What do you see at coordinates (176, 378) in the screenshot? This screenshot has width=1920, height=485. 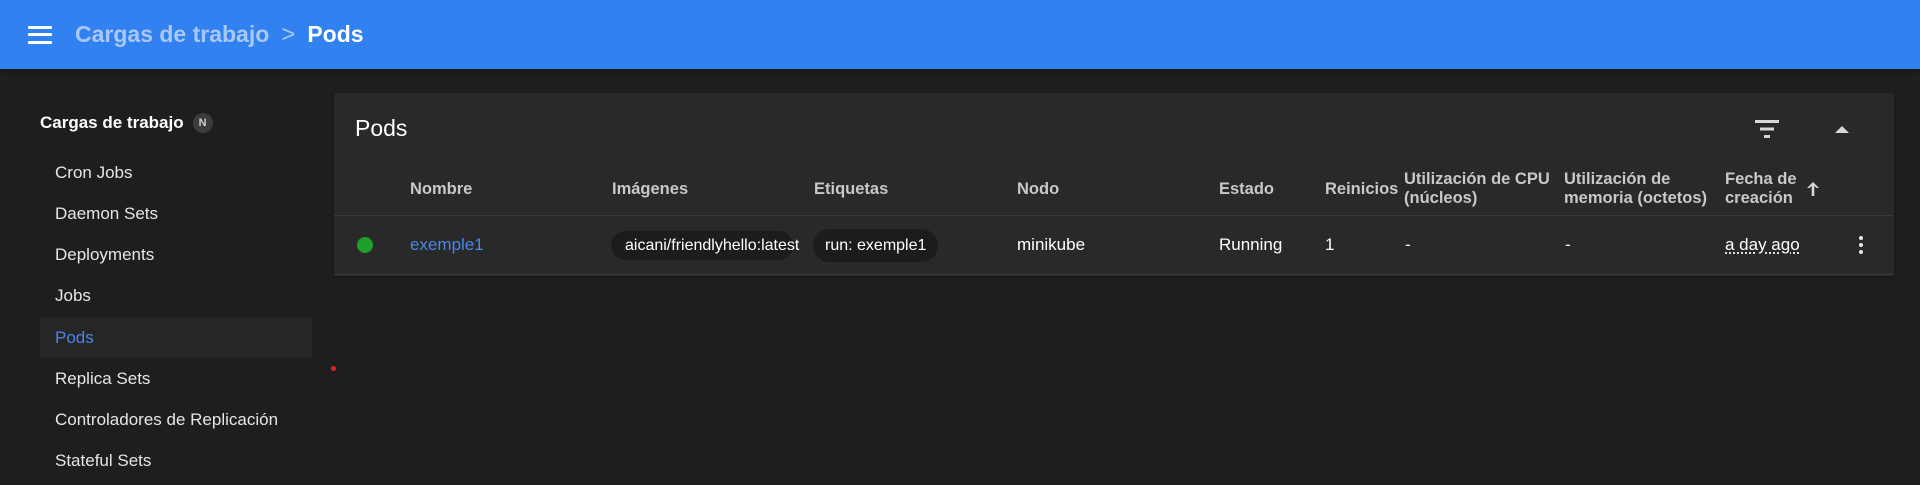 I see `sidebar-item-replica-sets: Replica Sets` at bounding box center [176, 378].